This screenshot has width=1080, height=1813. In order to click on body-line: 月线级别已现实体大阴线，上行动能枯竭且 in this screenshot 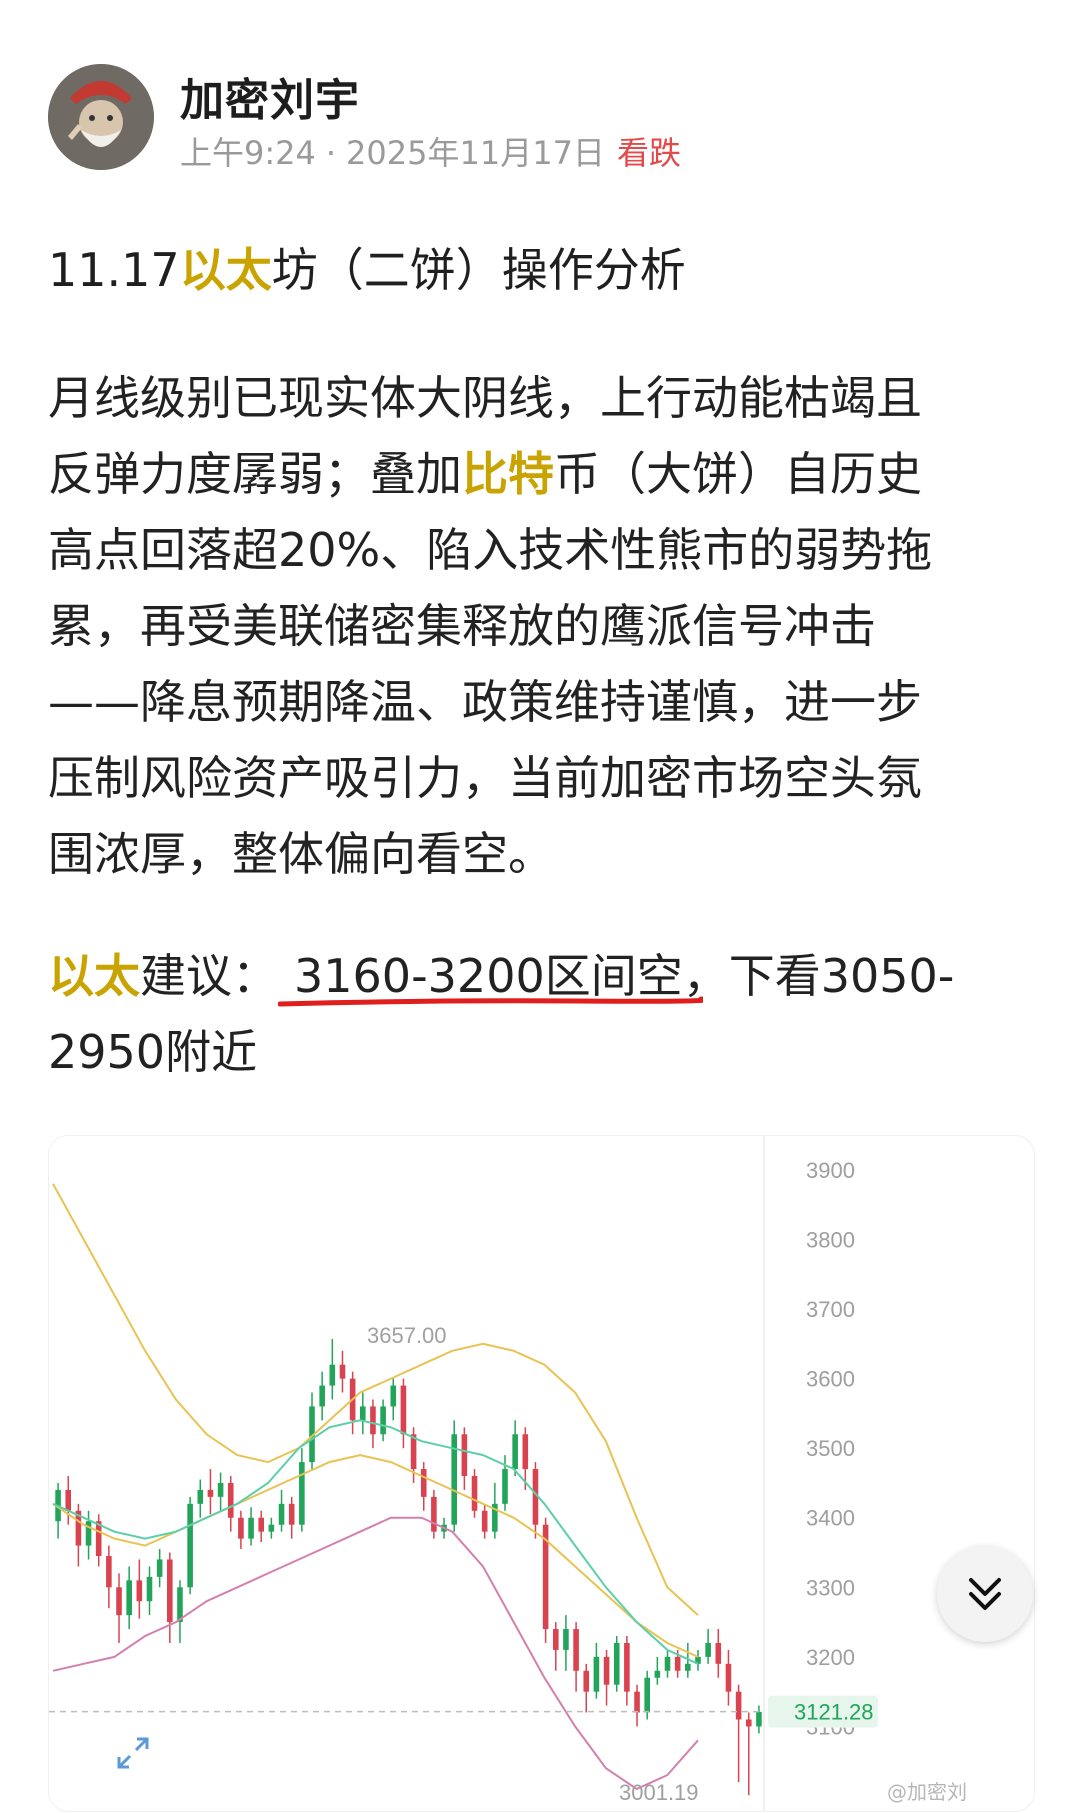, I will do `click(485, 398)`.